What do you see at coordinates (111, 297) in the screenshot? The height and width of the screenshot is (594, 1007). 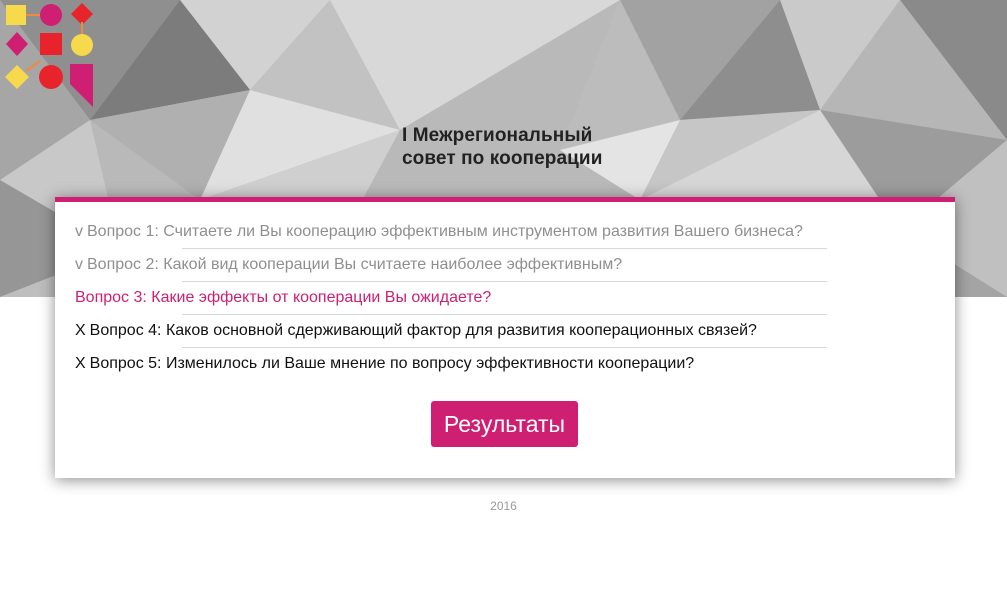 I see `question-label: Вопрос 3:` at bounding box center [111, 297].